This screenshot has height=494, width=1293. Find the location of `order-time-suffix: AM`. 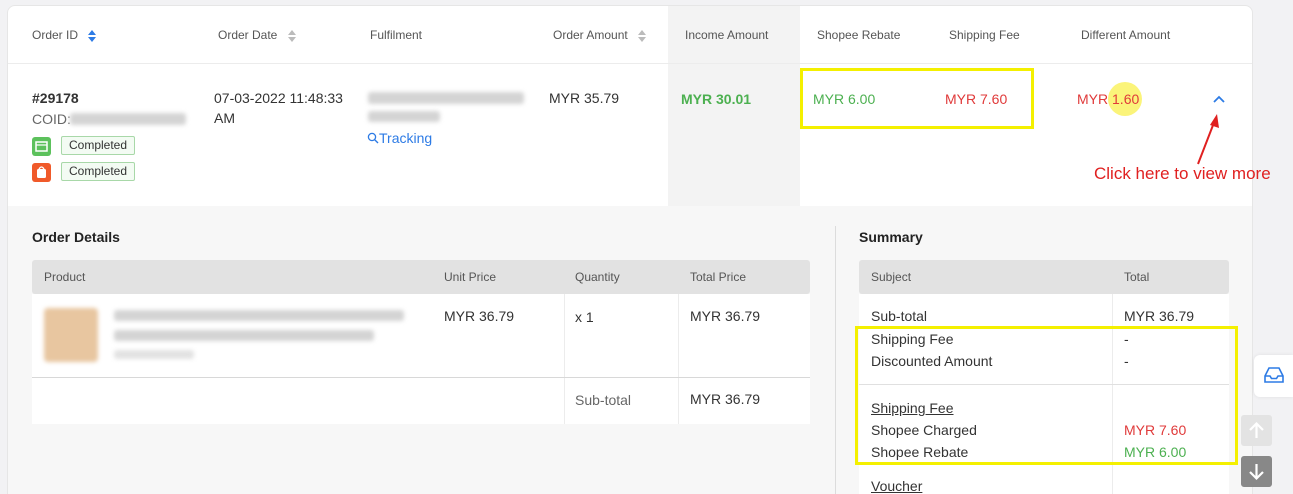

order-time-suffix: AM is located at coordinates (224, 118).